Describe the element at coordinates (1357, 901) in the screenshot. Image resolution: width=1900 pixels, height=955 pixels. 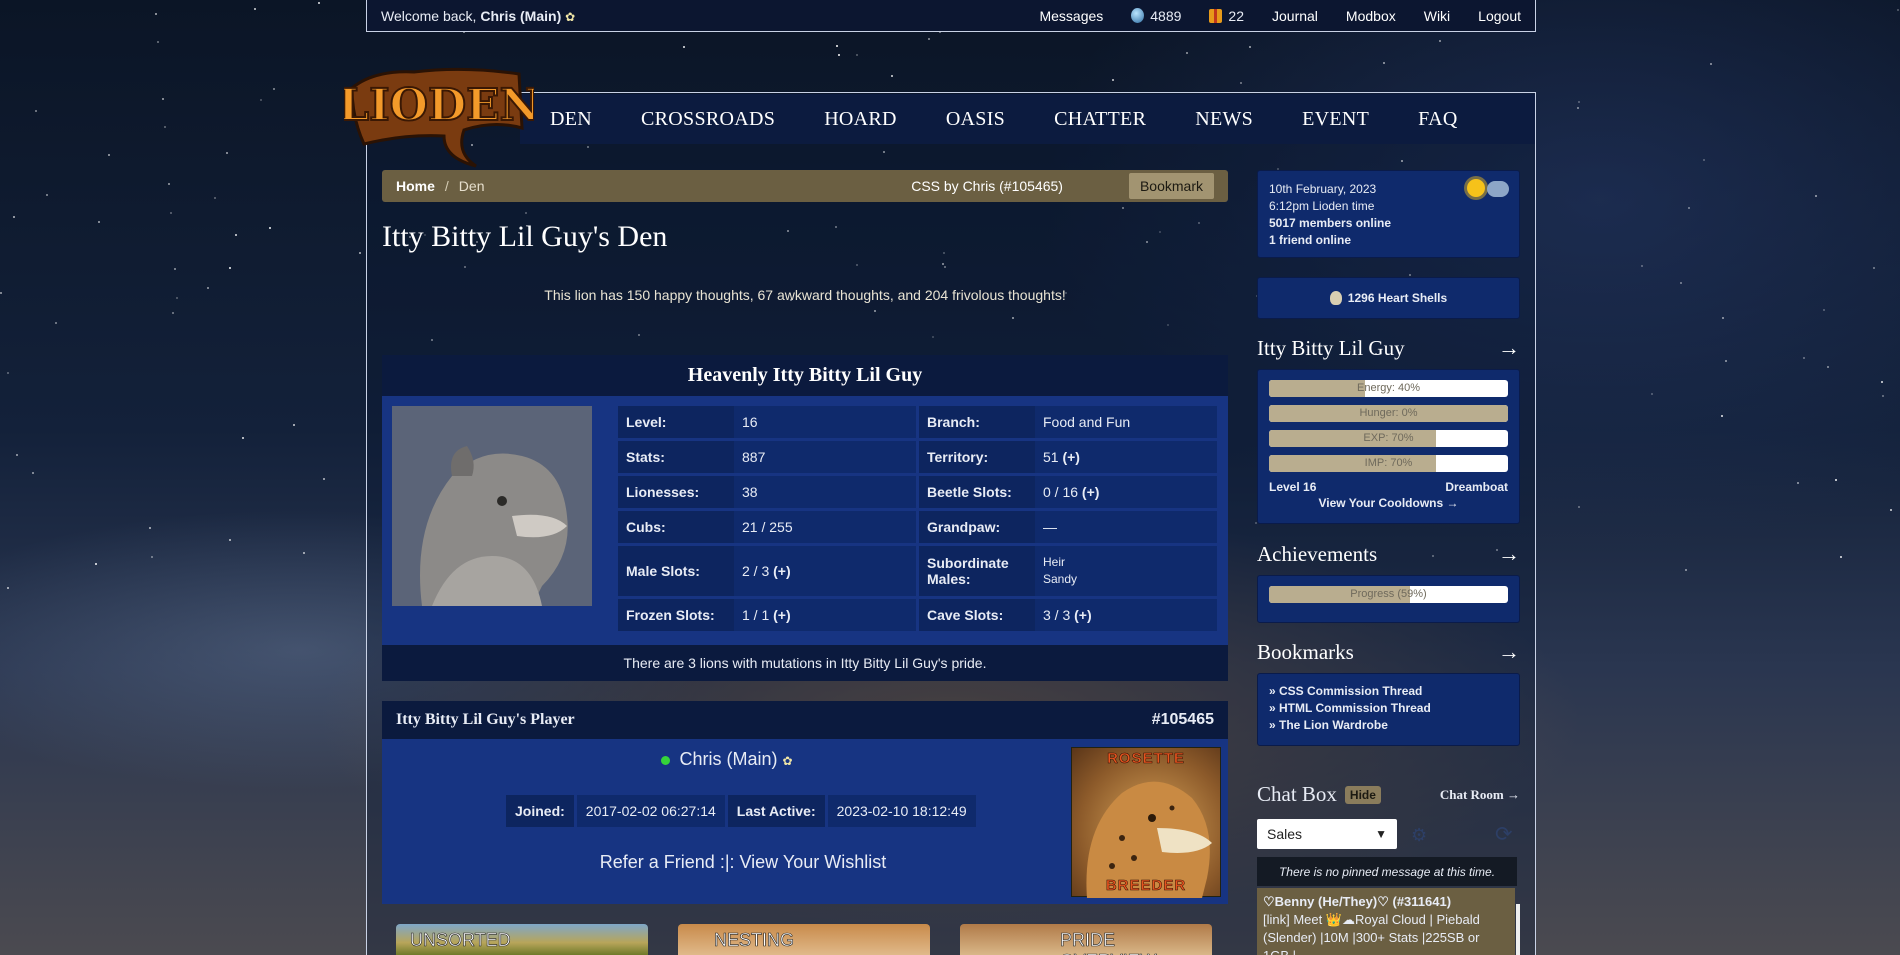
I see `chat-message-author: ♡Benny (He/They)♡ (#311641)` at that location.